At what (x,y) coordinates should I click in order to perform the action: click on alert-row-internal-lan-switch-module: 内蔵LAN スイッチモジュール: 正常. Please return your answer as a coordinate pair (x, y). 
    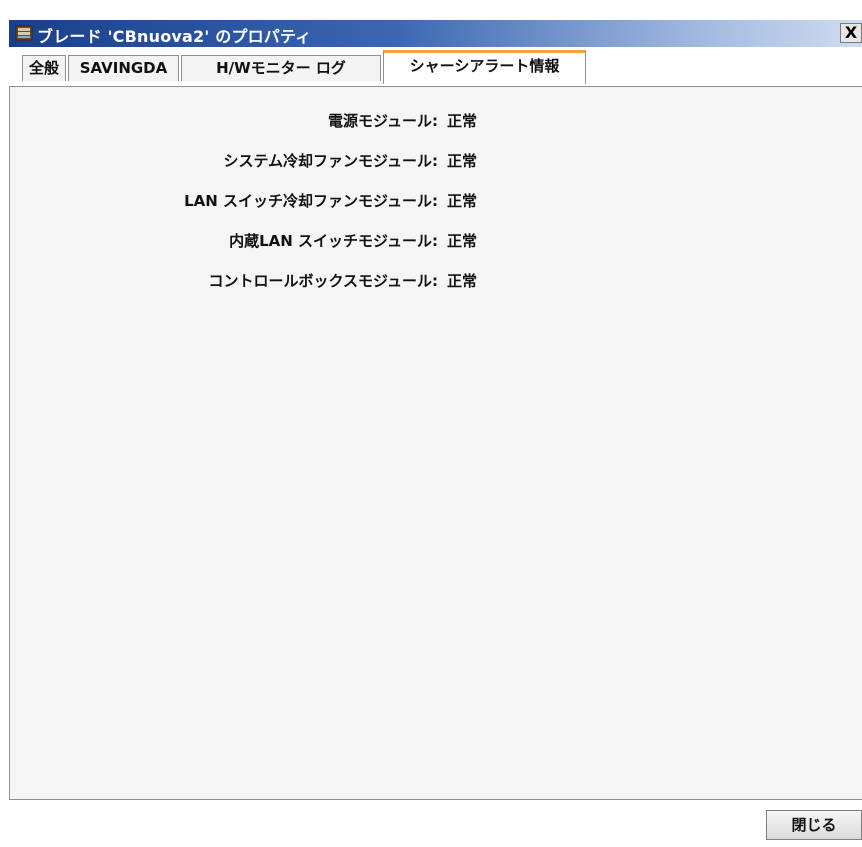
    Looking at the image, I should click on (360, 241).